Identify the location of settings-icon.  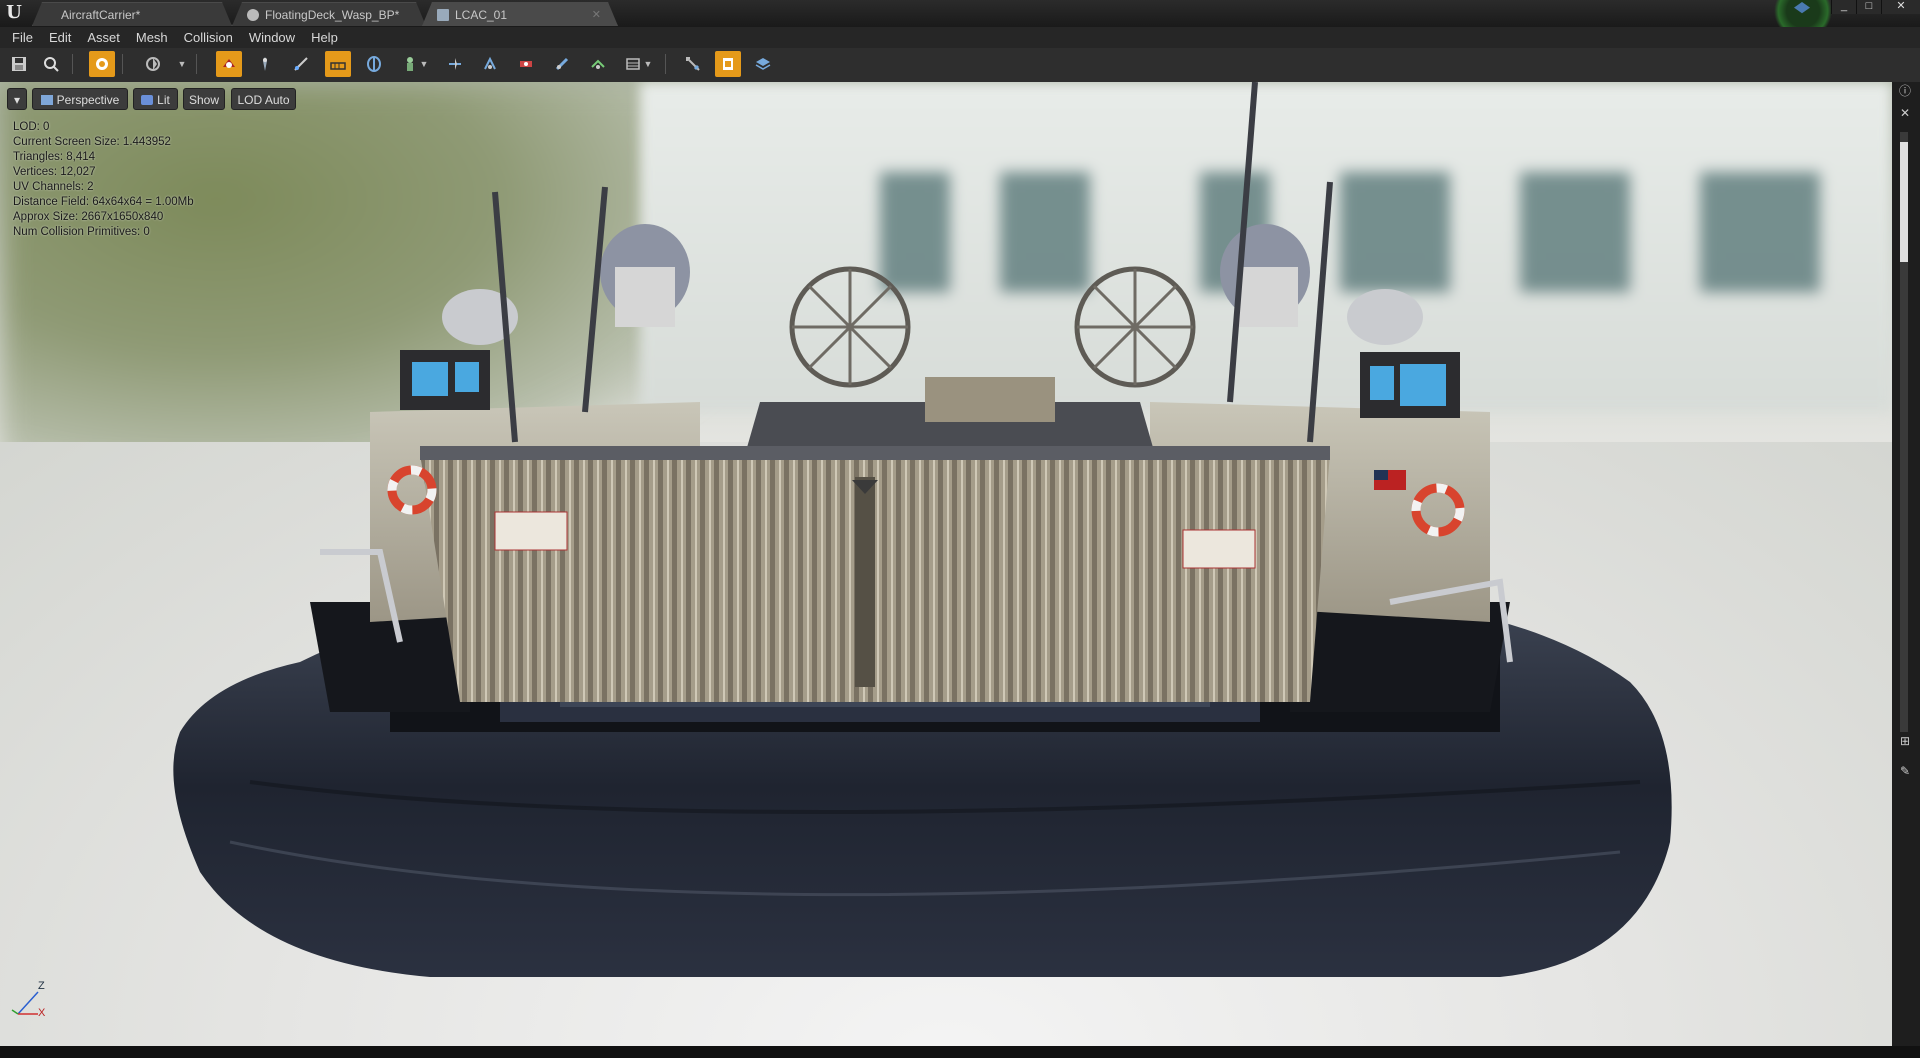
(728, 64).